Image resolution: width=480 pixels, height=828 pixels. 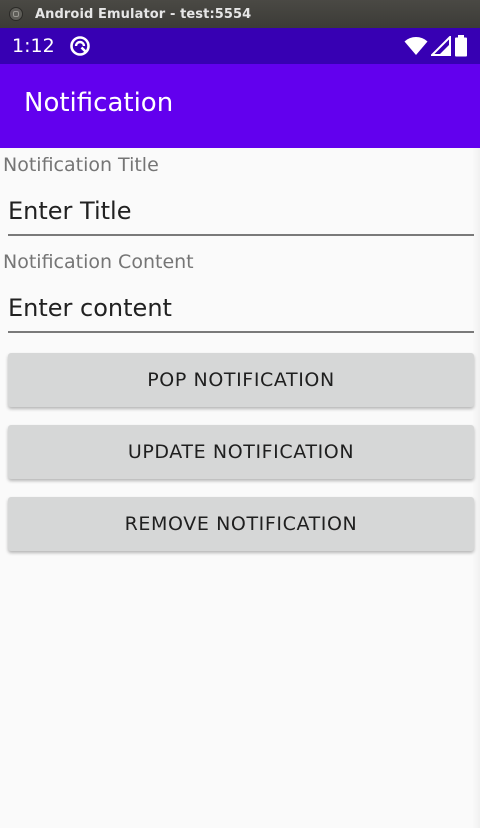 I want to click on status-icons, so click(x=436, y=46).